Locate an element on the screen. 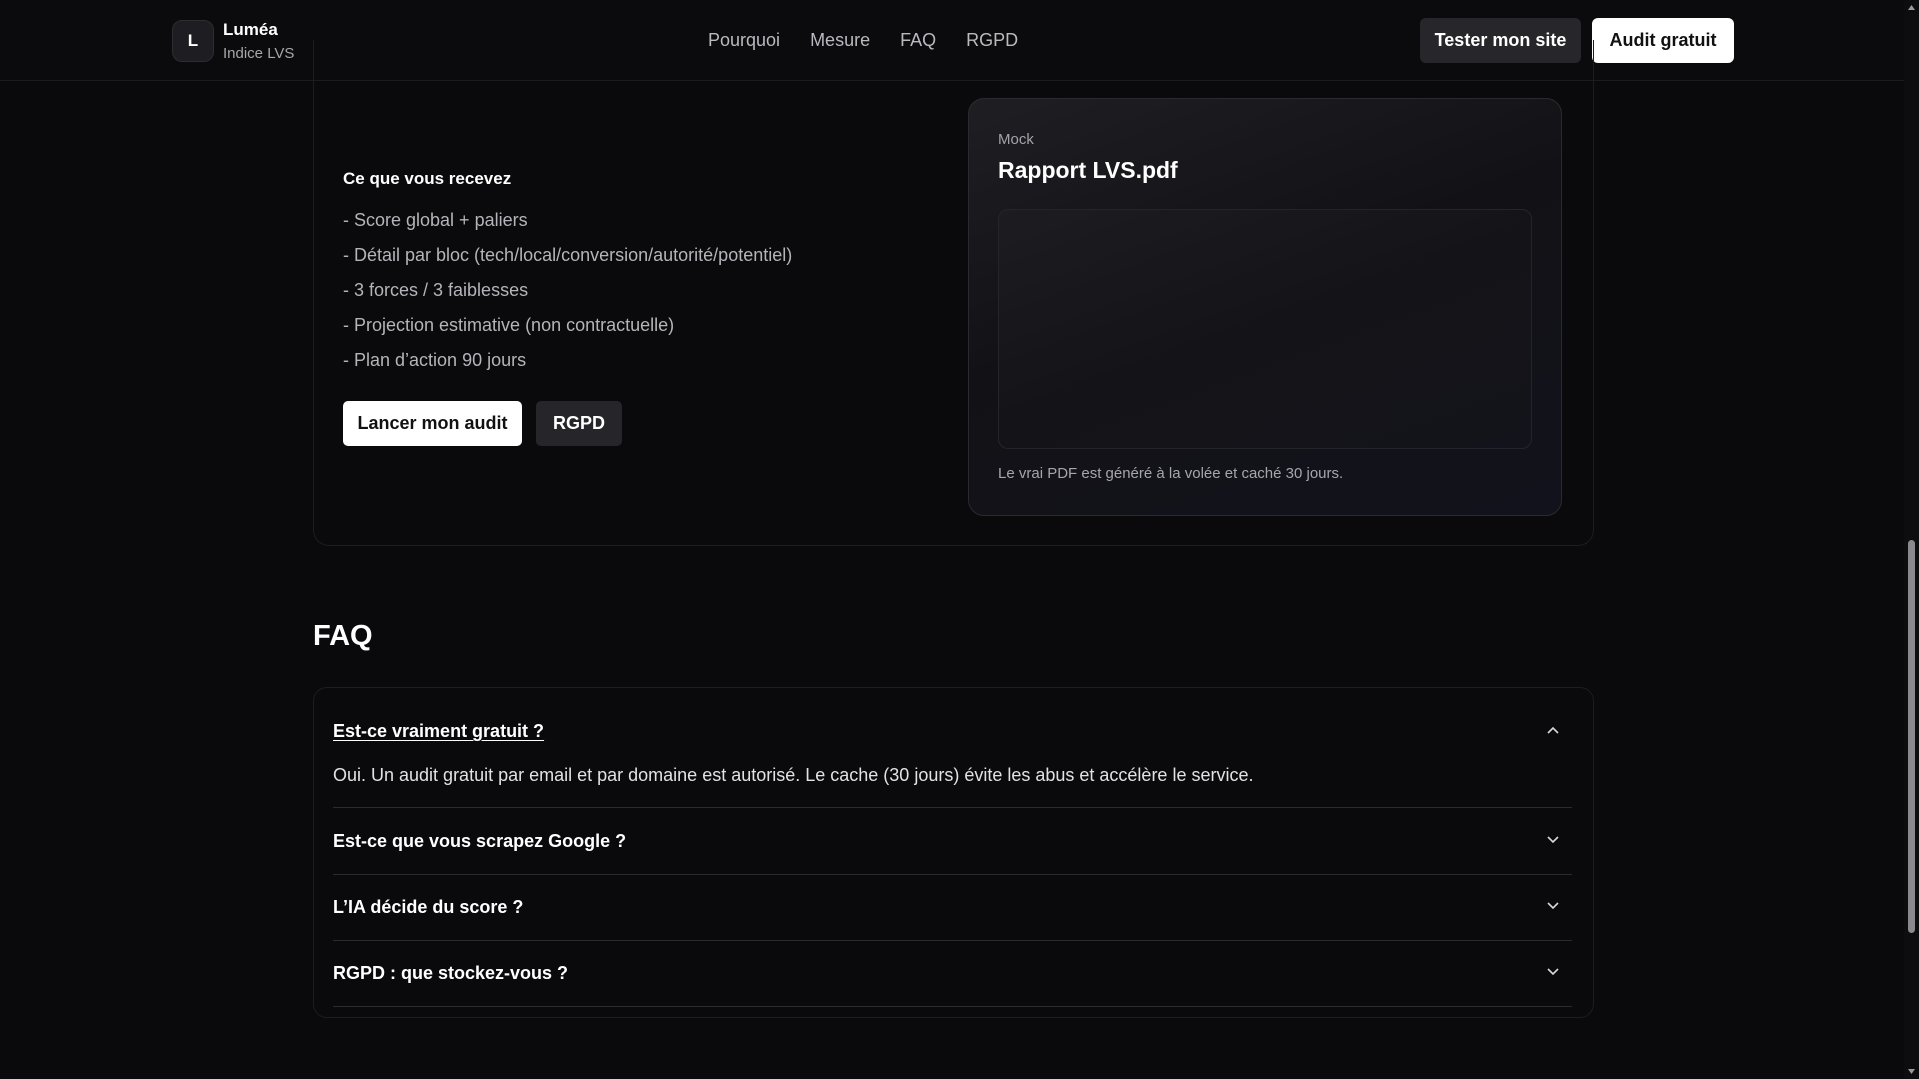 This screenshot has width=1919, height=1079. faq-question: L’IA décide du score ? is located at coordinates (428, 907).